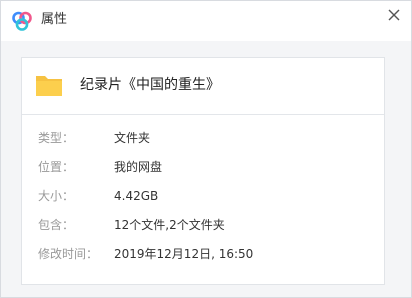  Describe the element at coordinates (203, 114) in the screenshot. I see `divider` at that location.